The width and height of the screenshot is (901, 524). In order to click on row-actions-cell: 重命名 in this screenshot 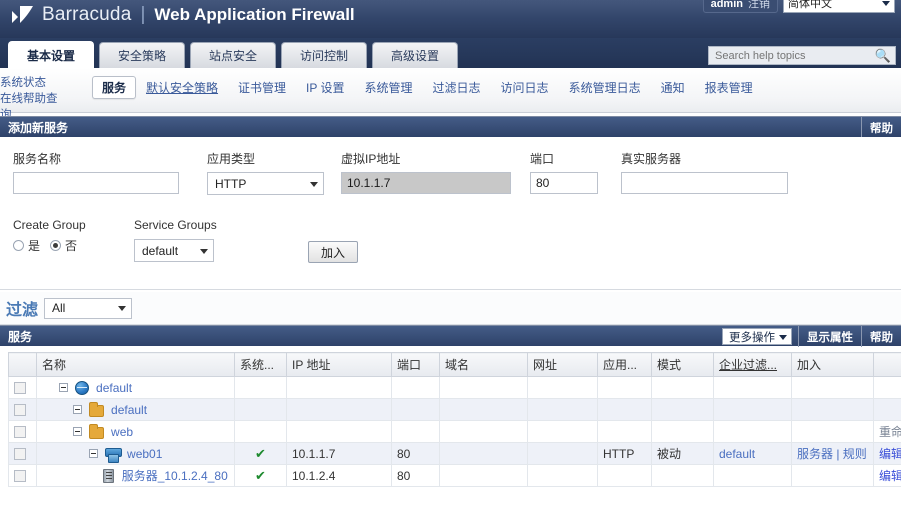, I will do `click(887, 431)`.